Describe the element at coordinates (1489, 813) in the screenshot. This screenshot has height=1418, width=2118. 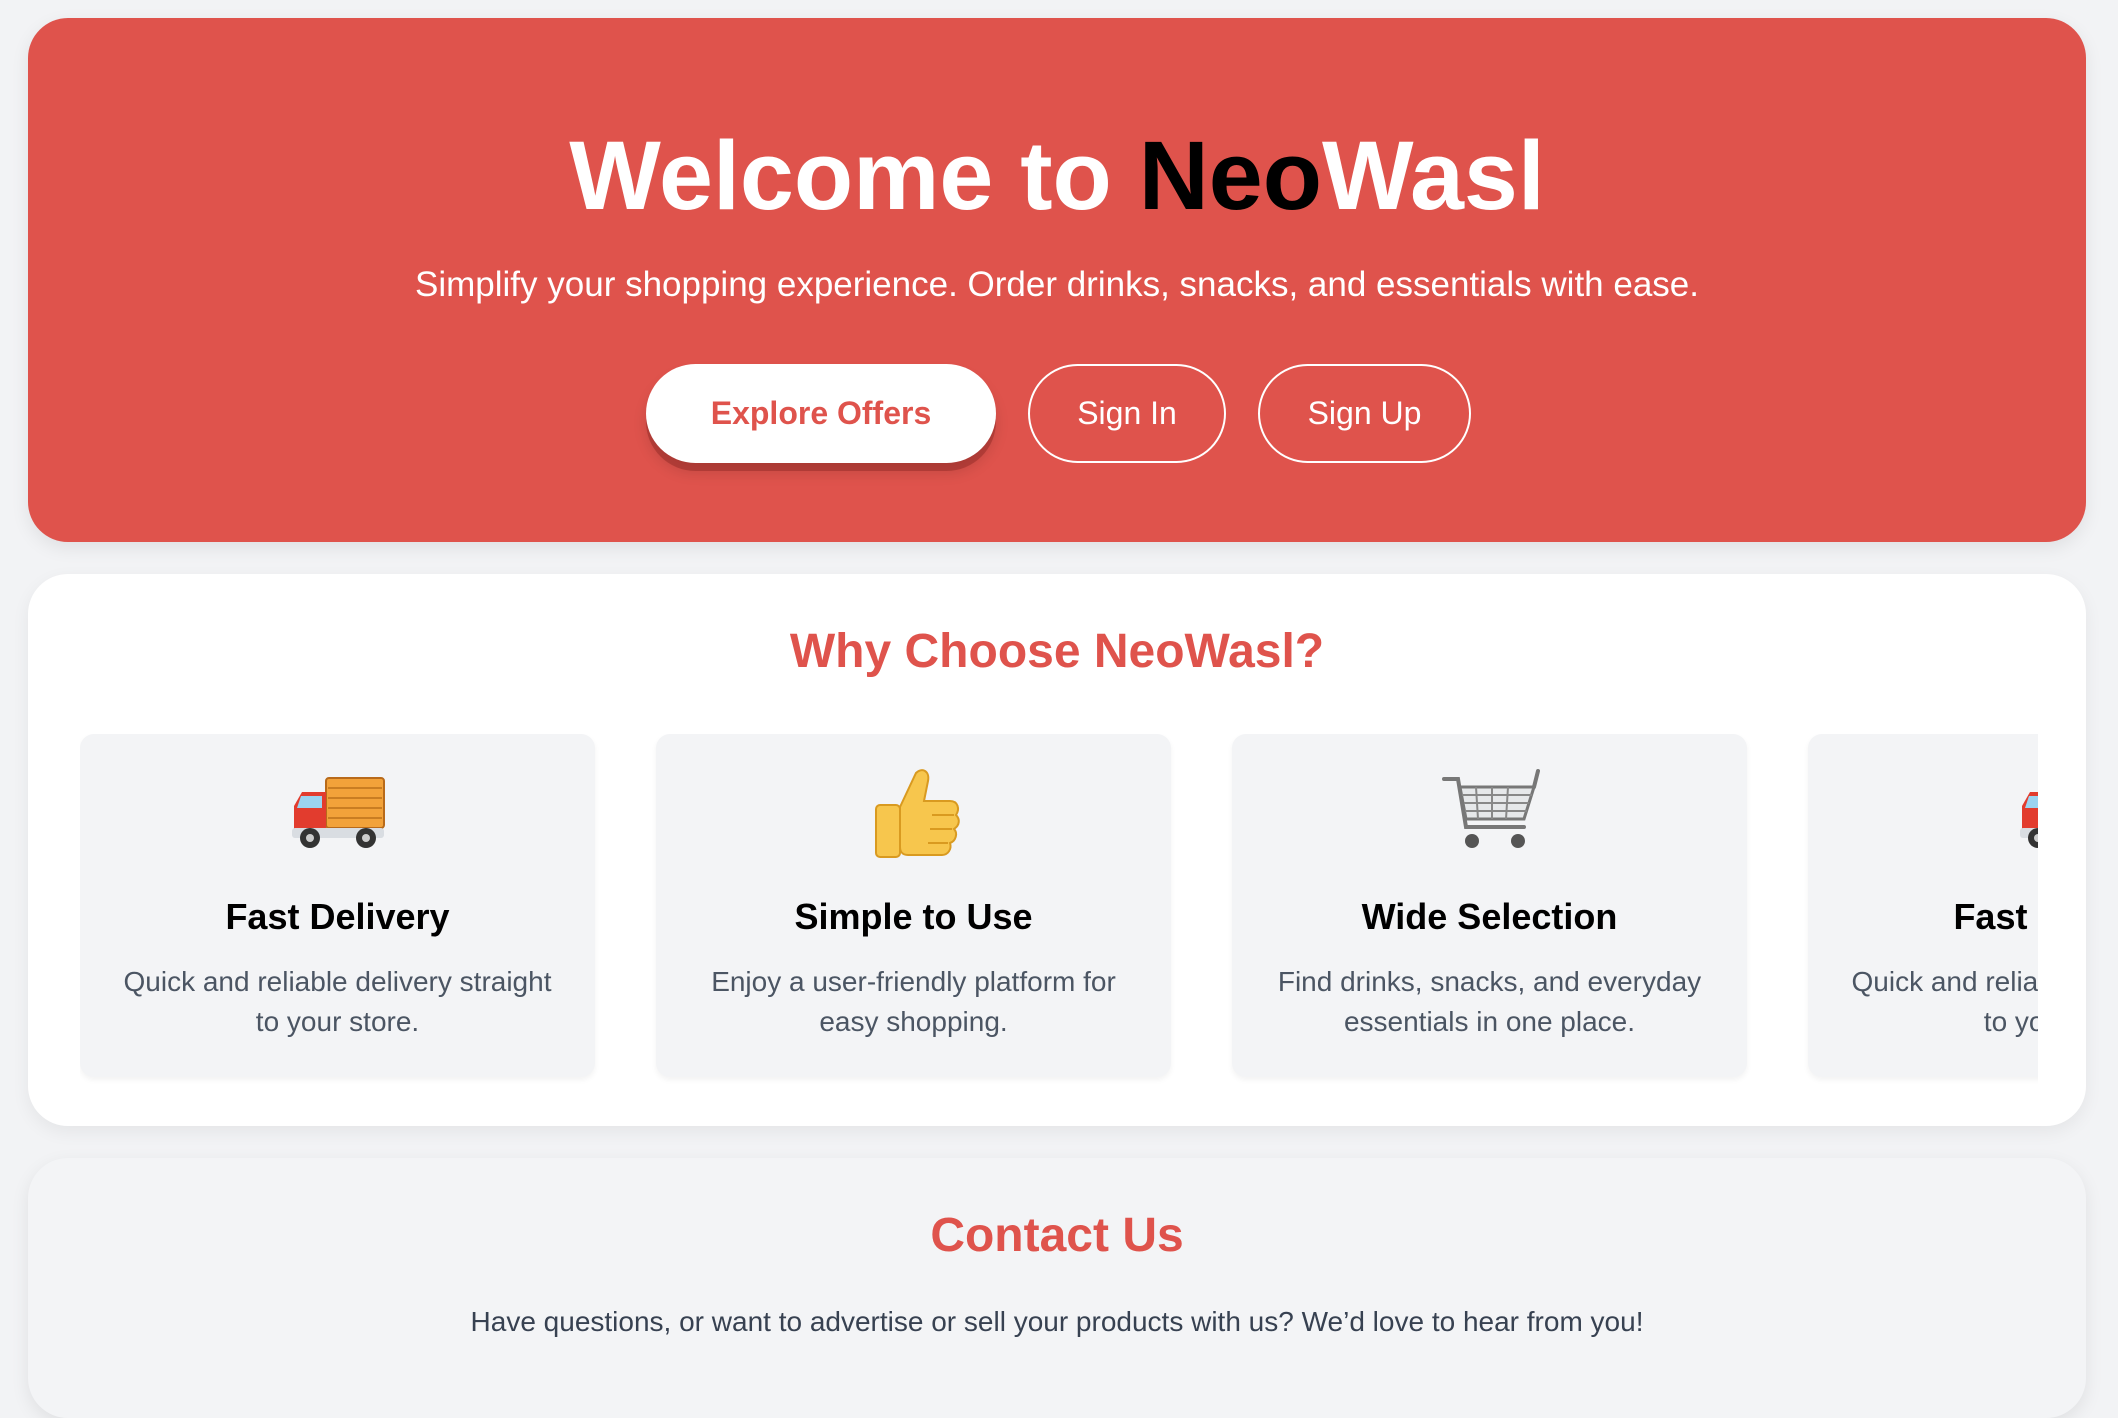
I see `shopping-cart-icon` at that location.